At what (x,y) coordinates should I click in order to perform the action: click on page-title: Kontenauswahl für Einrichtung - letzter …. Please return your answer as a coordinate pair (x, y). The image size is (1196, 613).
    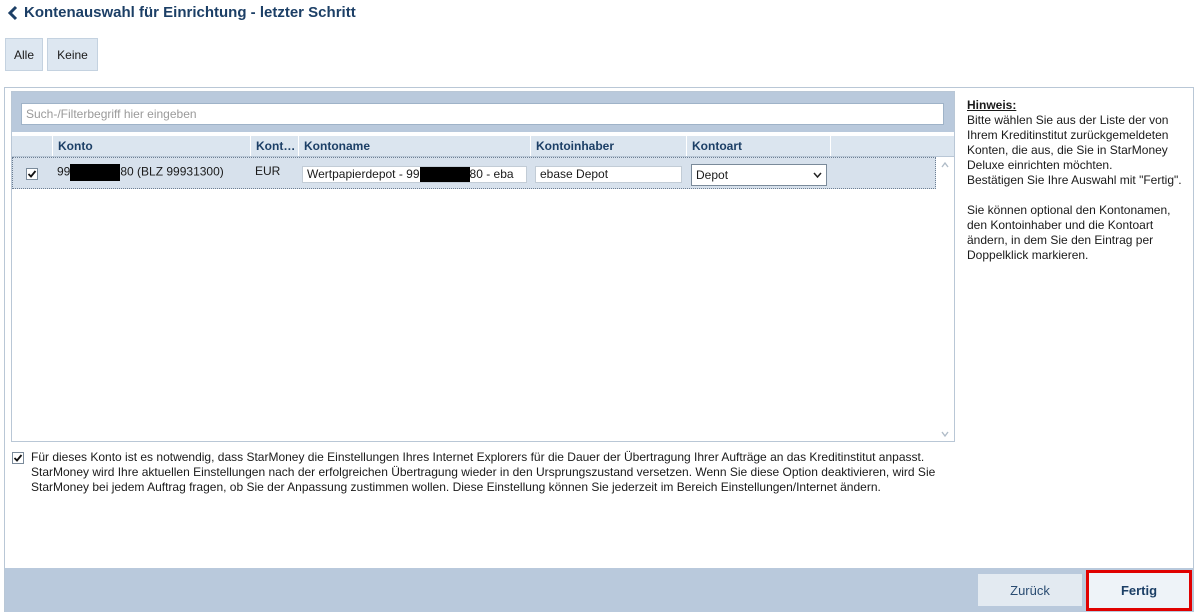
    Looking at the image, I should click on (190, 12).